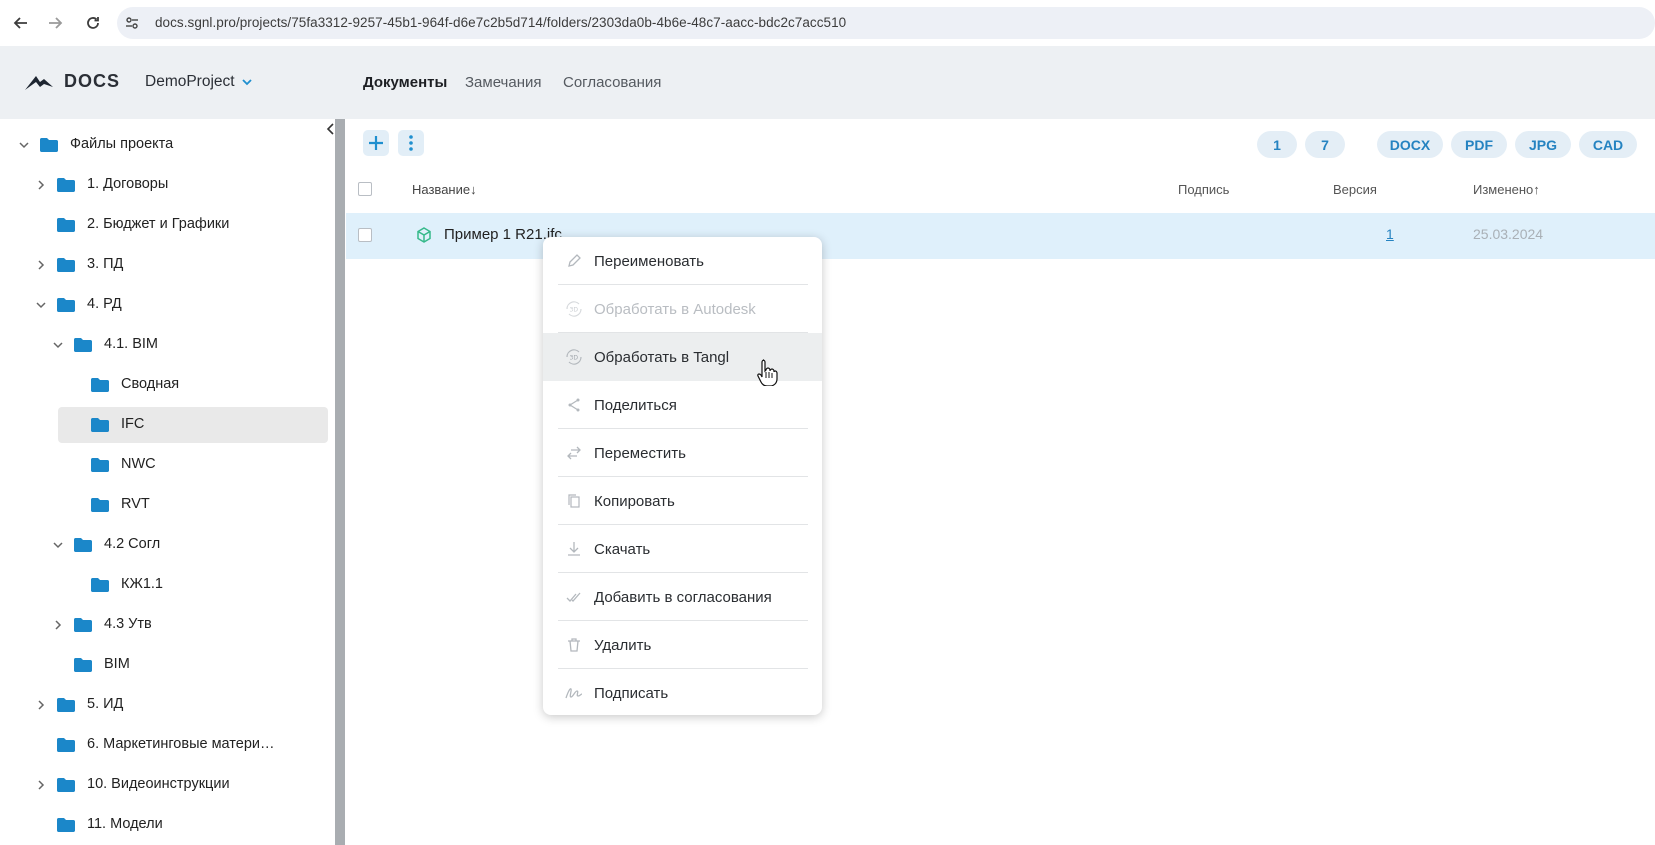 The width and height of the screenshot is (1655, 845). What do you see at coordinates (682, 357) in the screenshot?
I see `menu-item-process-tangl: 3D Обработать в Tangl` at bounding box center [682, 357].